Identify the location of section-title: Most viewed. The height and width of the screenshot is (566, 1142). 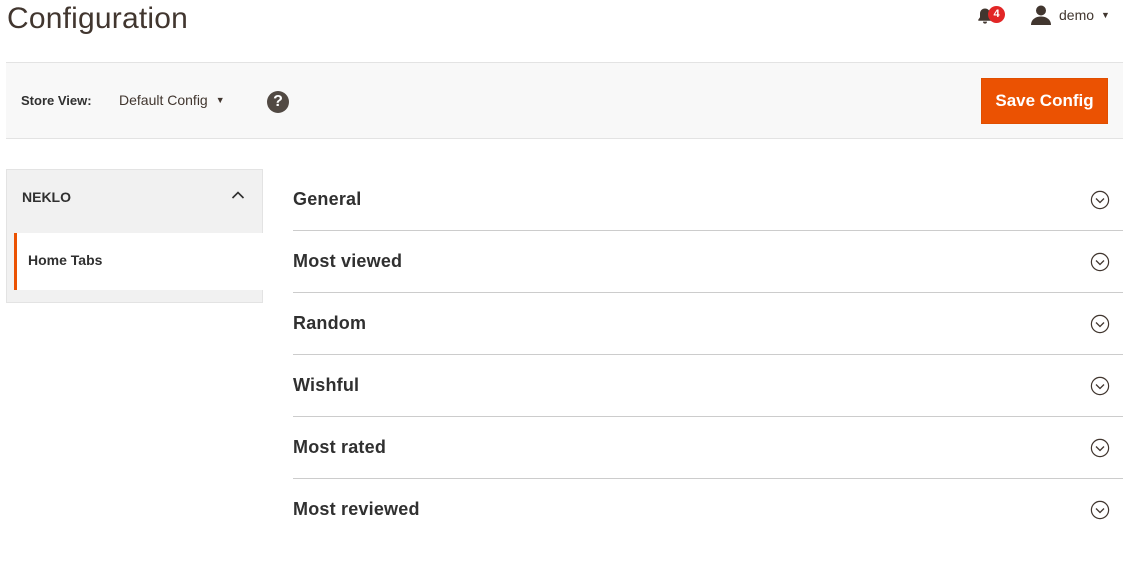
(348, 261).